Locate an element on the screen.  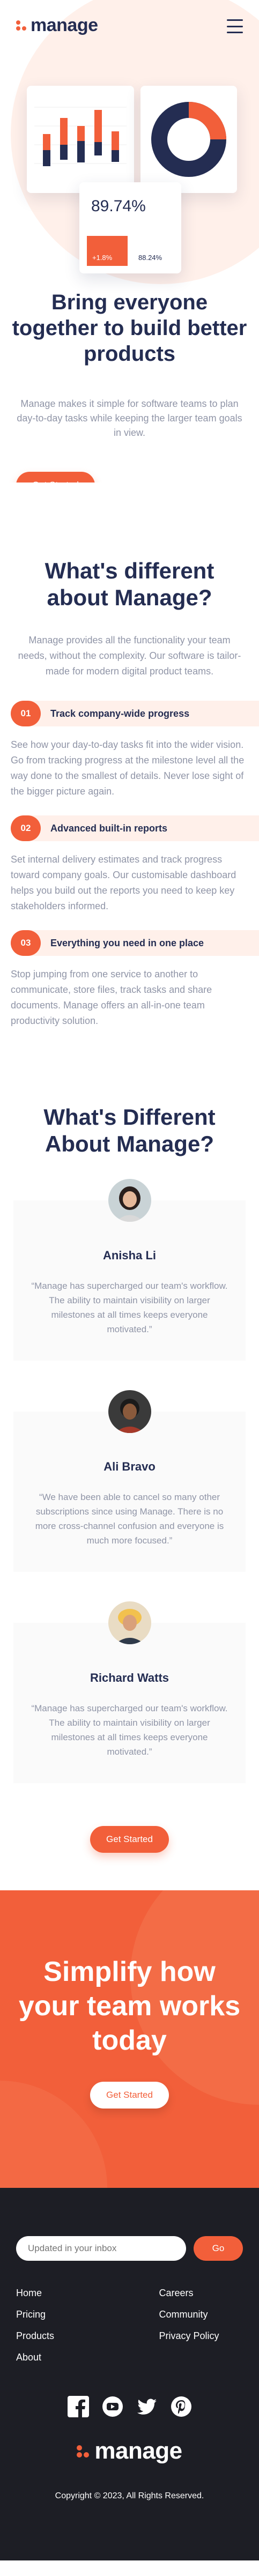
pinterest-icon is located at coordinates (181, 2407).